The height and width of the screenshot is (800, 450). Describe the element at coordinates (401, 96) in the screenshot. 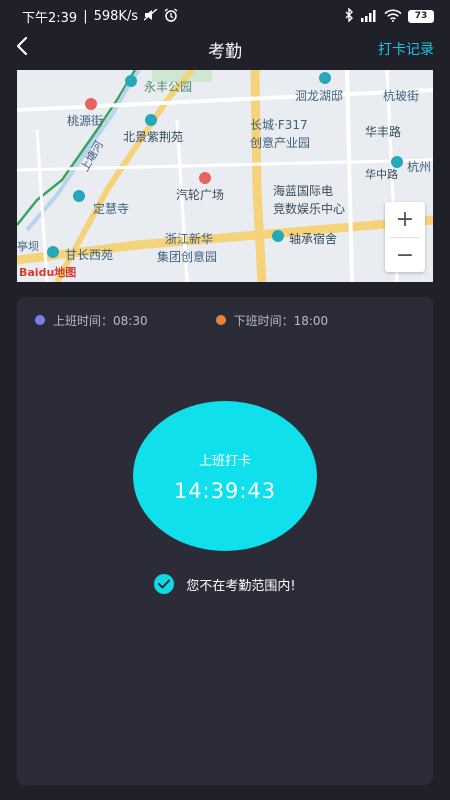

I see `map-label: 杭玻街` at that location.